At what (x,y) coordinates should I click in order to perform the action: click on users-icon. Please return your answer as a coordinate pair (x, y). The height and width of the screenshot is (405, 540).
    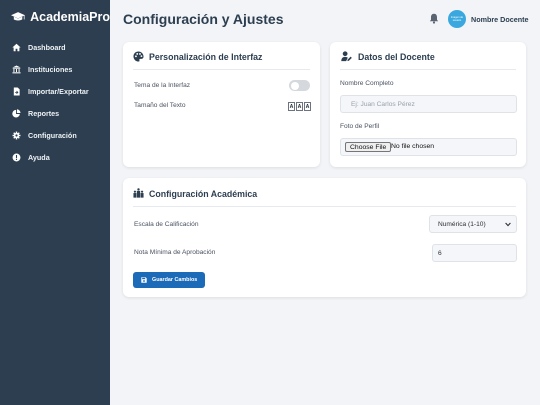
    Looking at the image, I should click on (138, 193).